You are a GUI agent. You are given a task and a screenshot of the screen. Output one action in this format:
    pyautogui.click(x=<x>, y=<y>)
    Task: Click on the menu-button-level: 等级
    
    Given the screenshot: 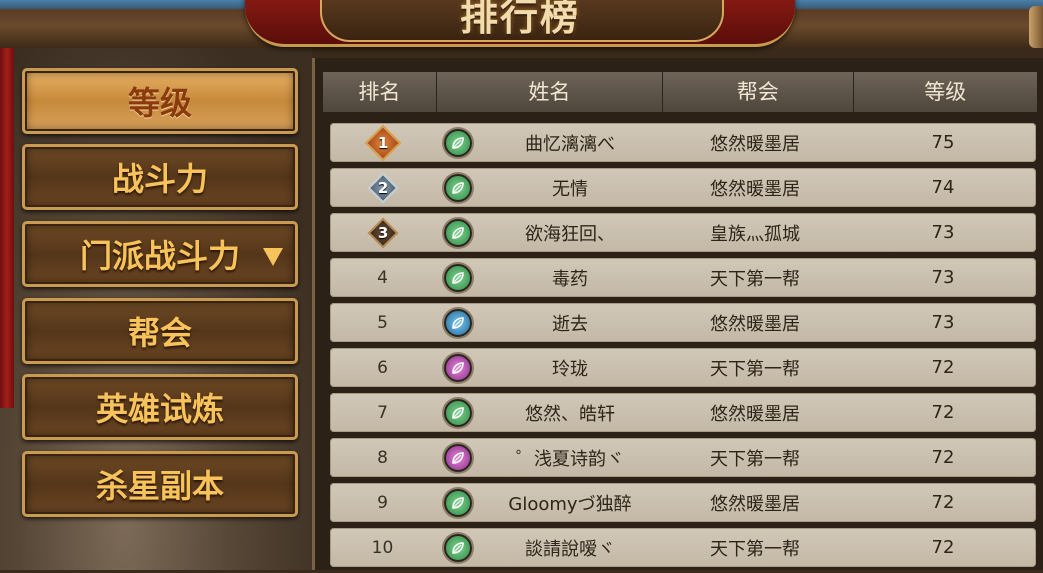 What is the action you would take?
    pyautogui.click(x=160, y=101)
    